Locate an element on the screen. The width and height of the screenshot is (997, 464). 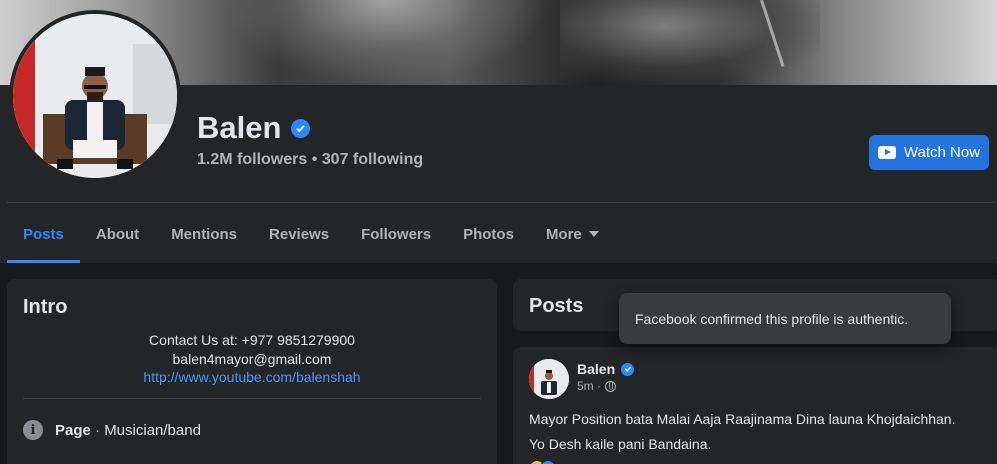
tab-label: More is located at coordinates (563, 234).